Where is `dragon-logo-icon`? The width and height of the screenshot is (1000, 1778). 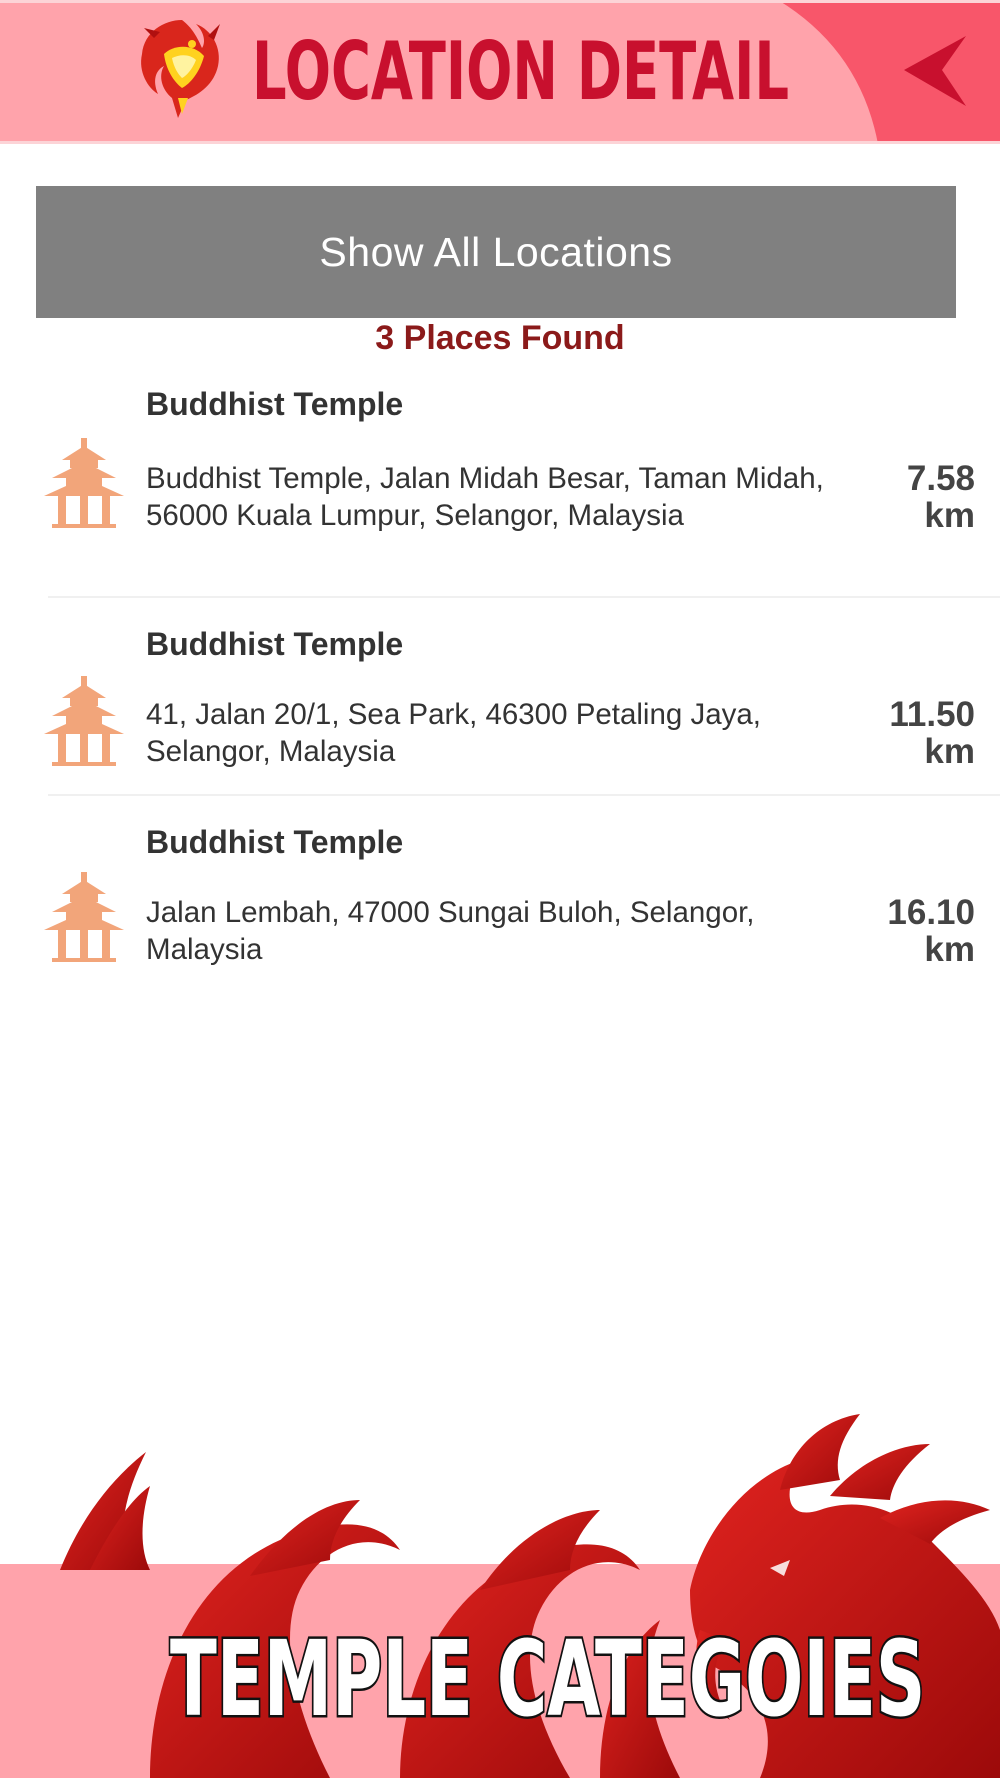
dragon-logo-icon is located at coordinates (180, 69).